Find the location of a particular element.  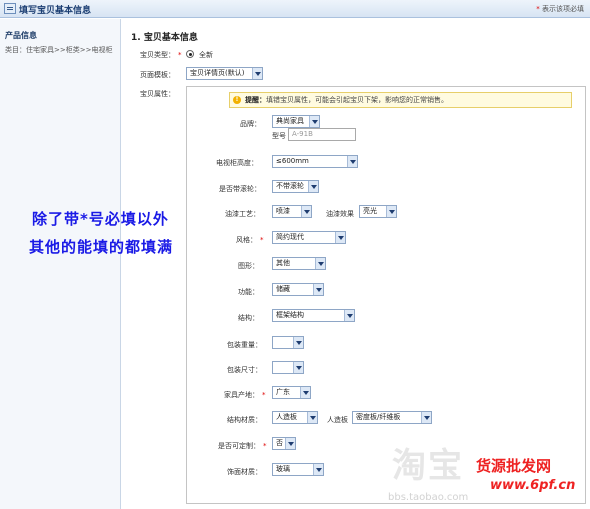

page-template-select: 宝贝详情页(默认) is located at coordinates (224, 73).